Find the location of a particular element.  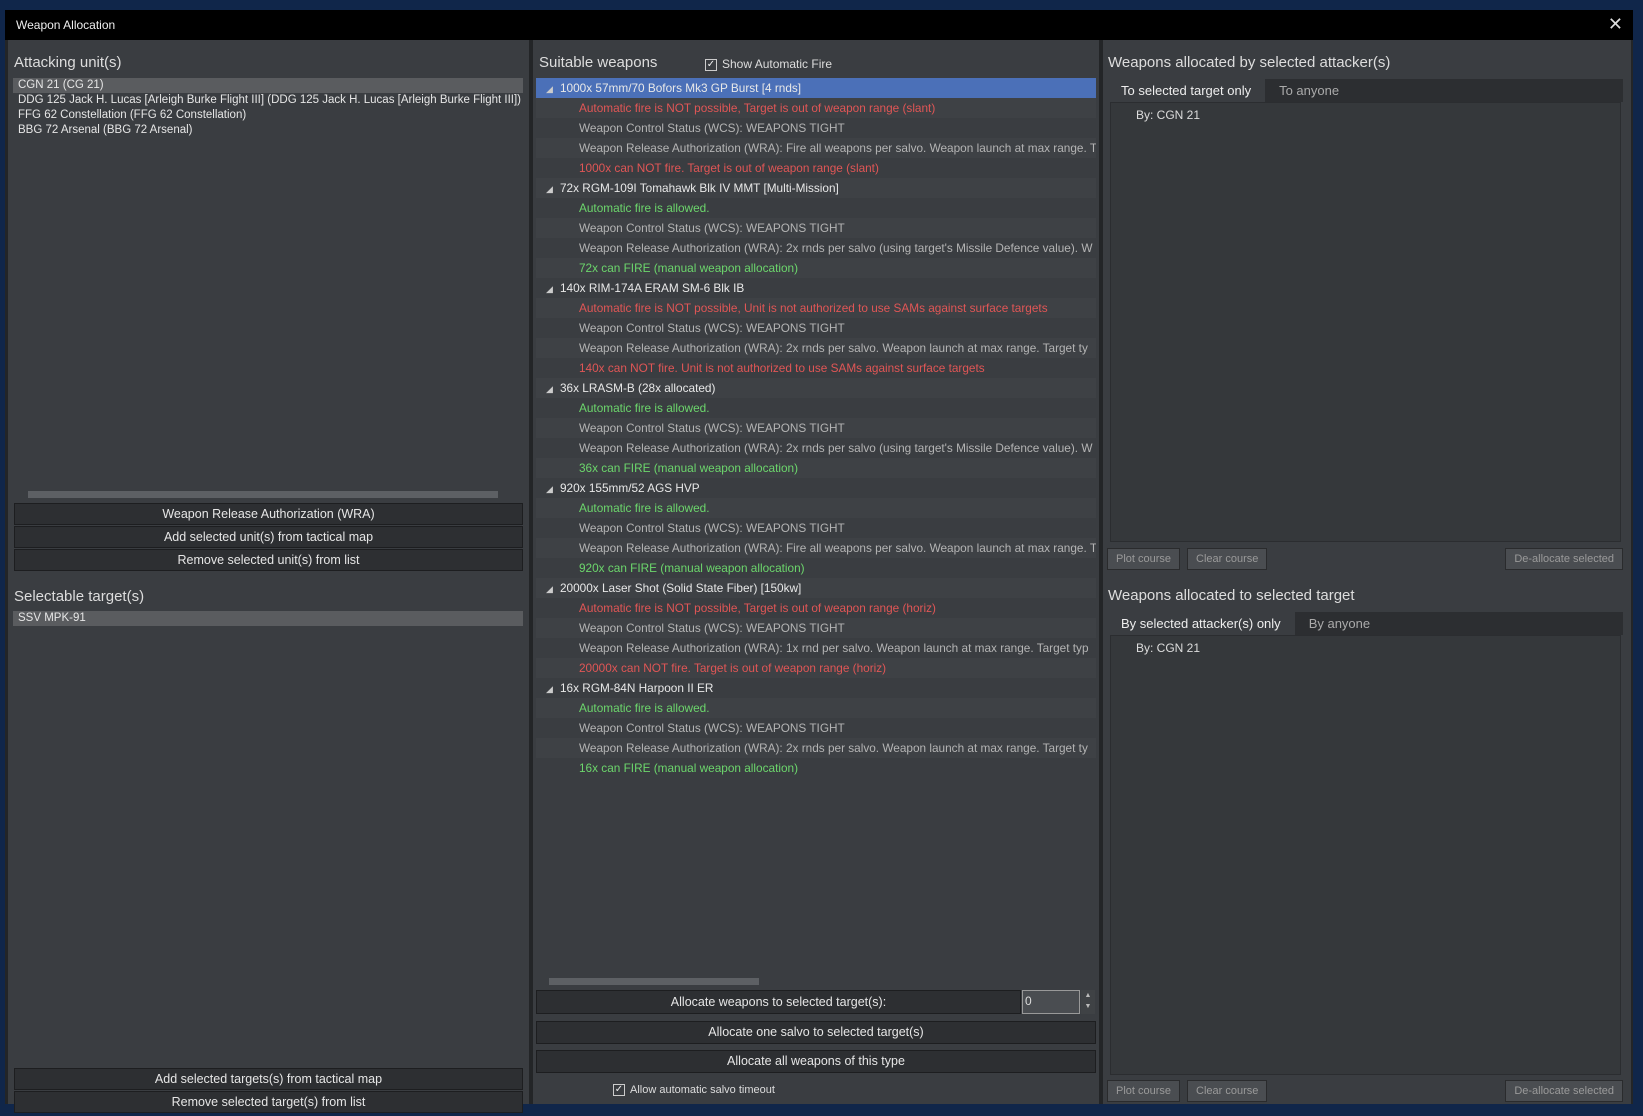

to-target-tabs: By selected attacker(s) only By anyone is located at coordinates (1365, 623).